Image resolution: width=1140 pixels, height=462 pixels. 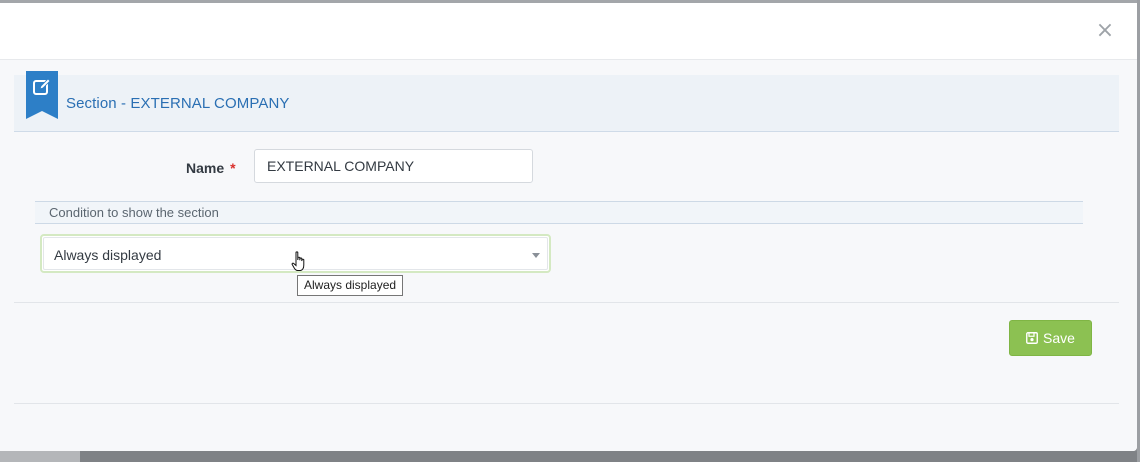 I want to click on backdrop-bottom-left, so click(x=40, y=456).